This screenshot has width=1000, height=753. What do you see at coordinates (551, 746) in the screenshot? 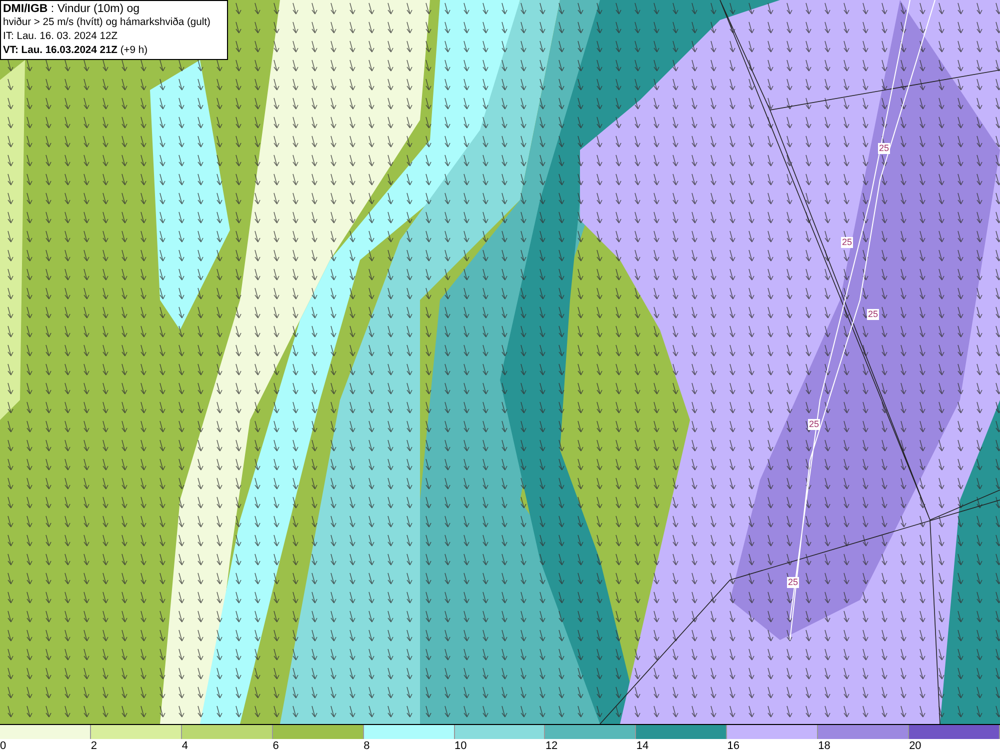
I see `legend-label: 12` at bounding box center [551, 746].